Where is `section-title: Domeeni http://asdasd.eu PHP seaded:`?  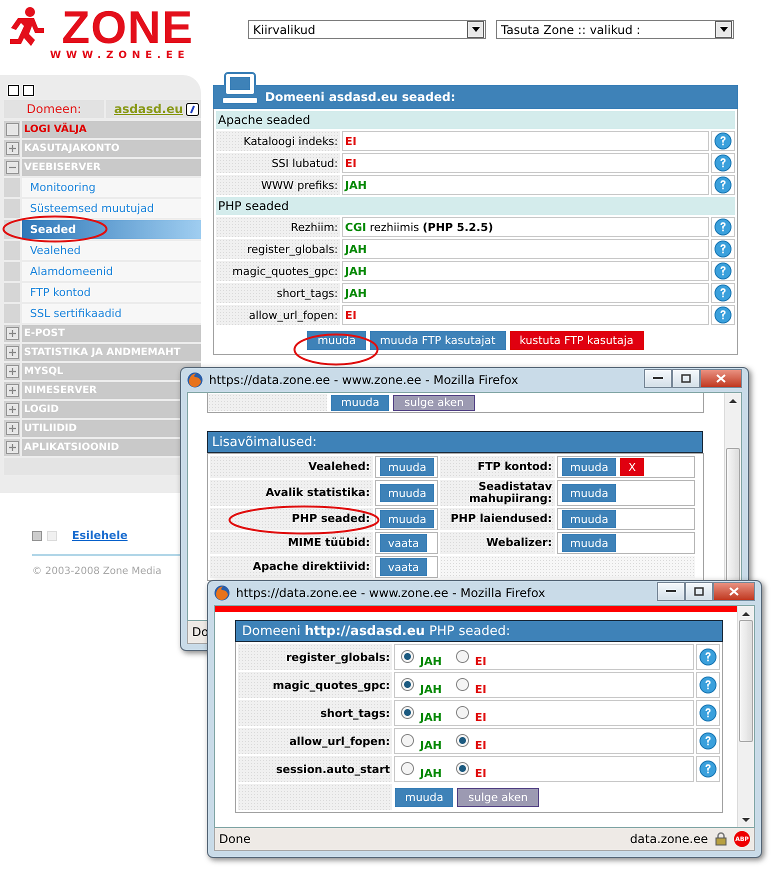
section-title: Domeeni http://asdasd.eu PHP seaded: is located at coordinates (376, 631).